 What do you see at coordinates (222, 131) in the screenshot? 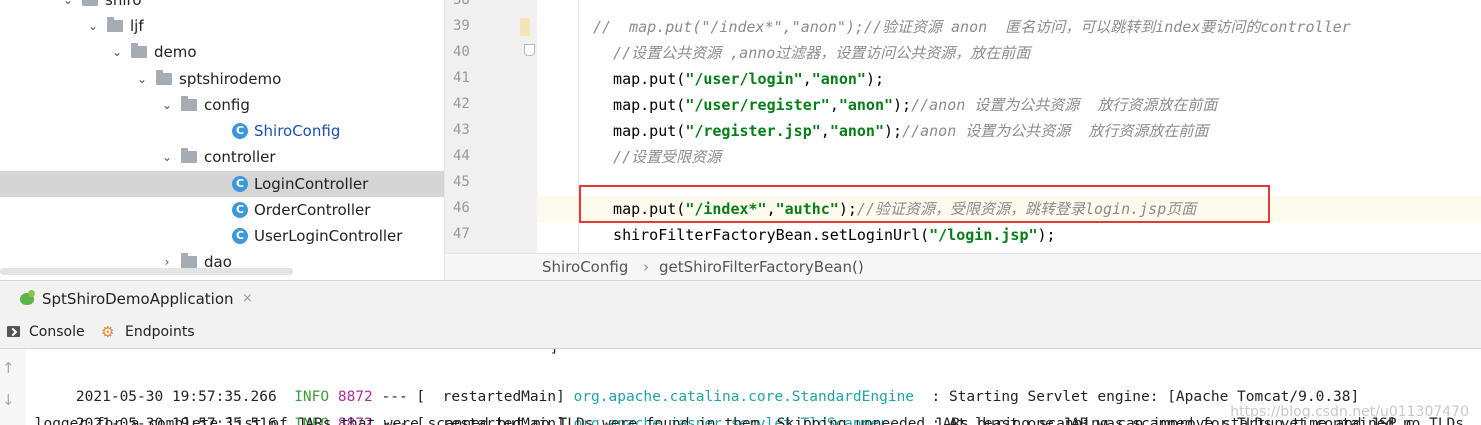
I see `tree-item-shiroconfig: C ShiroConfig` at bounding box center [222, 131].